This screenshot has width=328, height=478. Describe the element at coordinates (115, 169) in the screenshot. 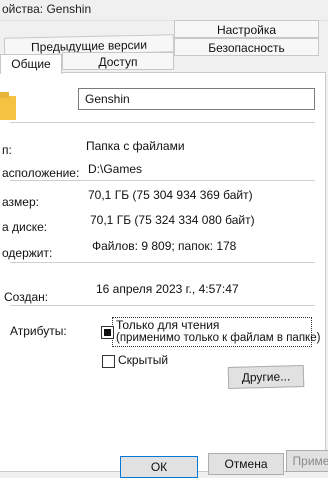

I see `location-value: D:\Games` at that location.